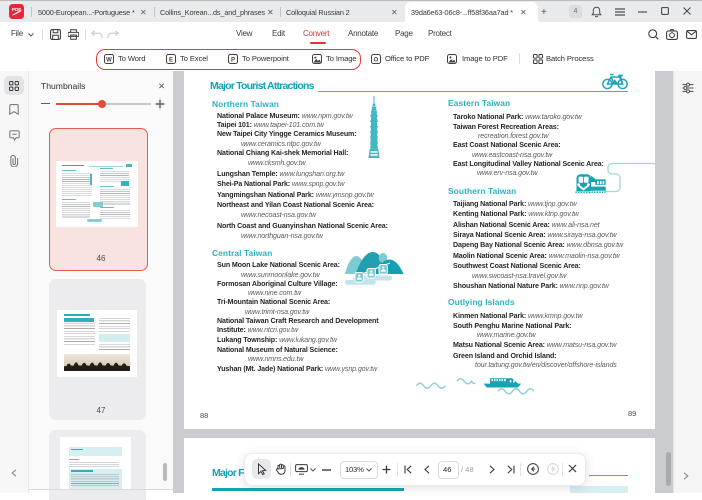 The image size is (702, 500). Describe the element at coordinates (233, 60) in the screenshot. I see `svg-text: P` at that location.